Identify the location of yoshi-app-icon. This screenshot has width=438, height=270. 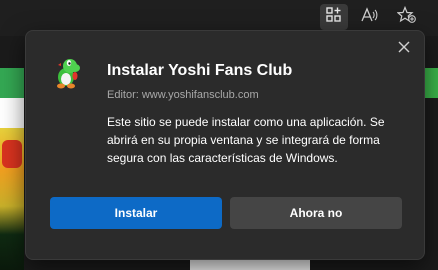
(67, 73).